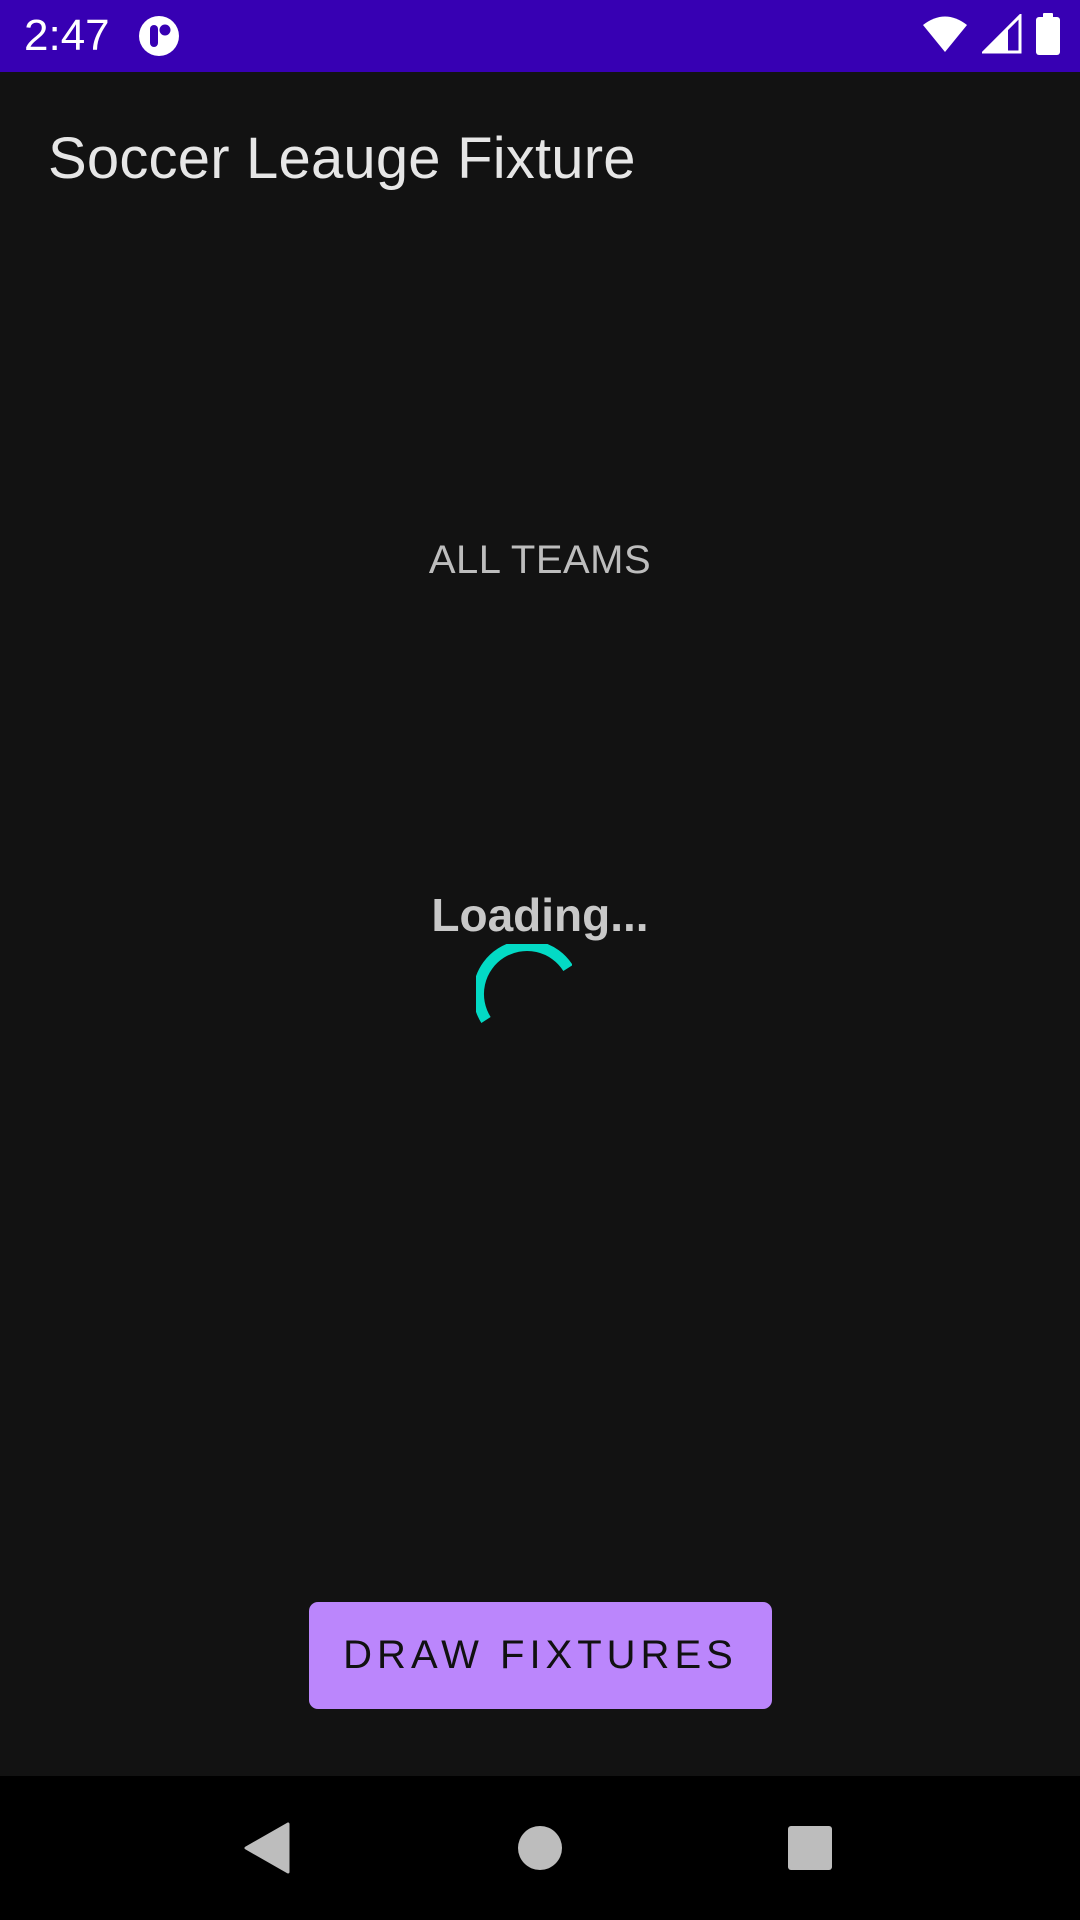  I want to click on home-button, so click(540, 1850).